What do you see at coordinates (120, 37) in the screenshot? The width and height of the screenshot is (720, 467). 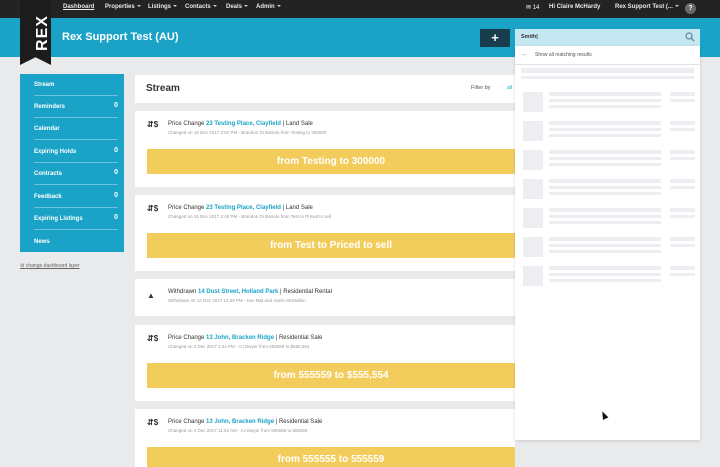 I see `account-title: Rex Support Test (AU)` at bounding box center [120, 37].